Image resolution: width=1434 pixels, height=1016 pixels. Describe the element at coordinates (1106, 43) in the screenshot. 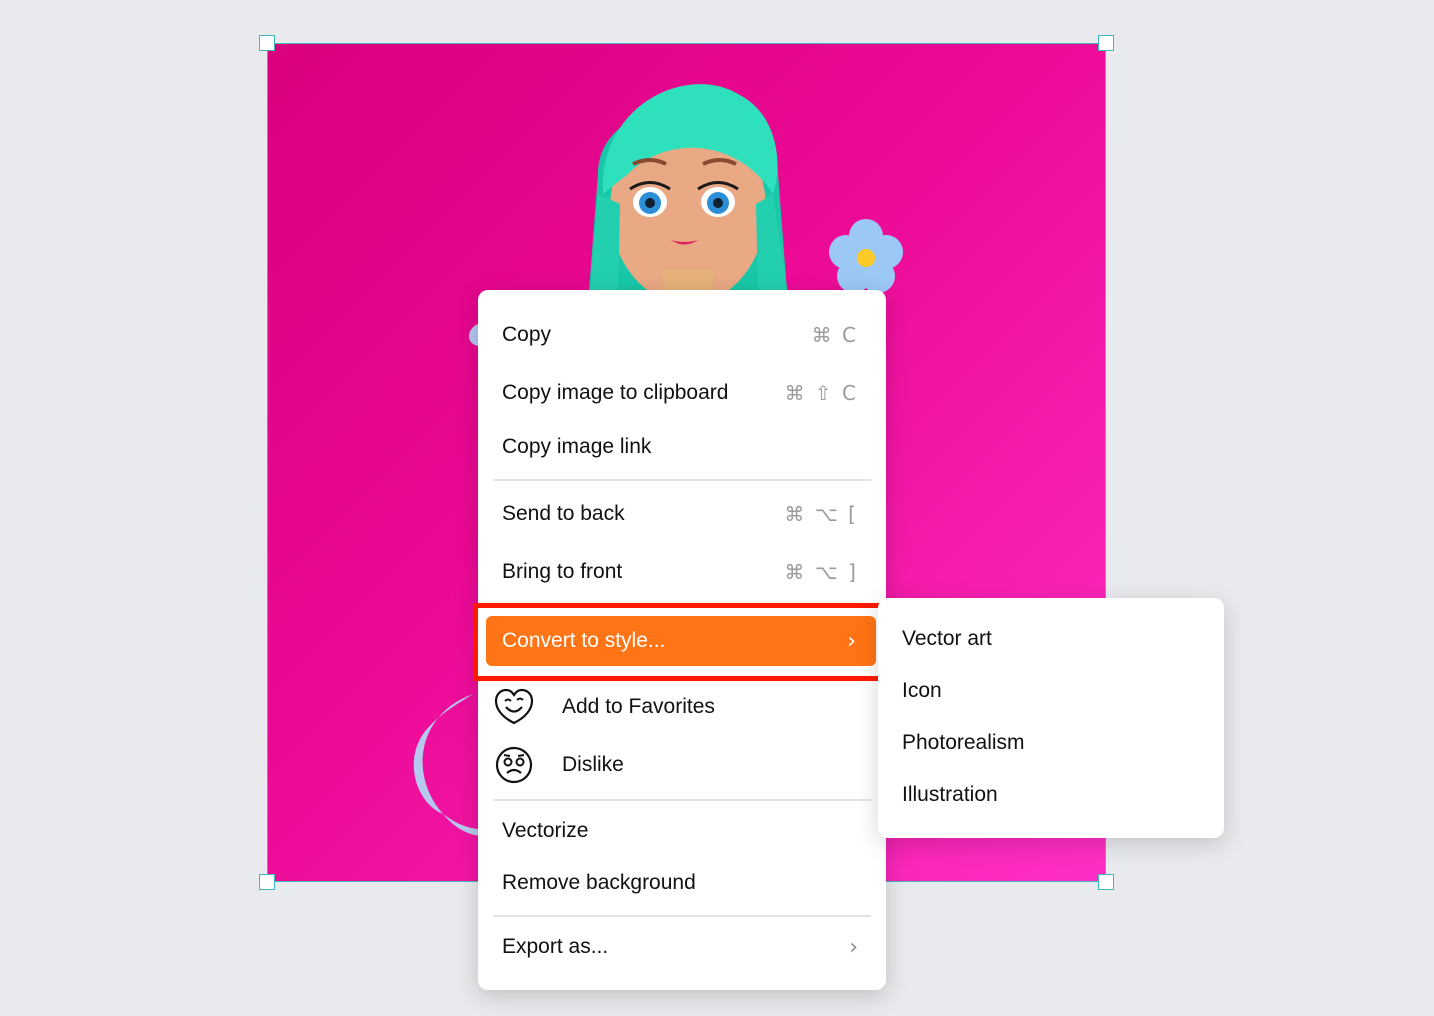

I see `resize-handle-top-right` at that location.